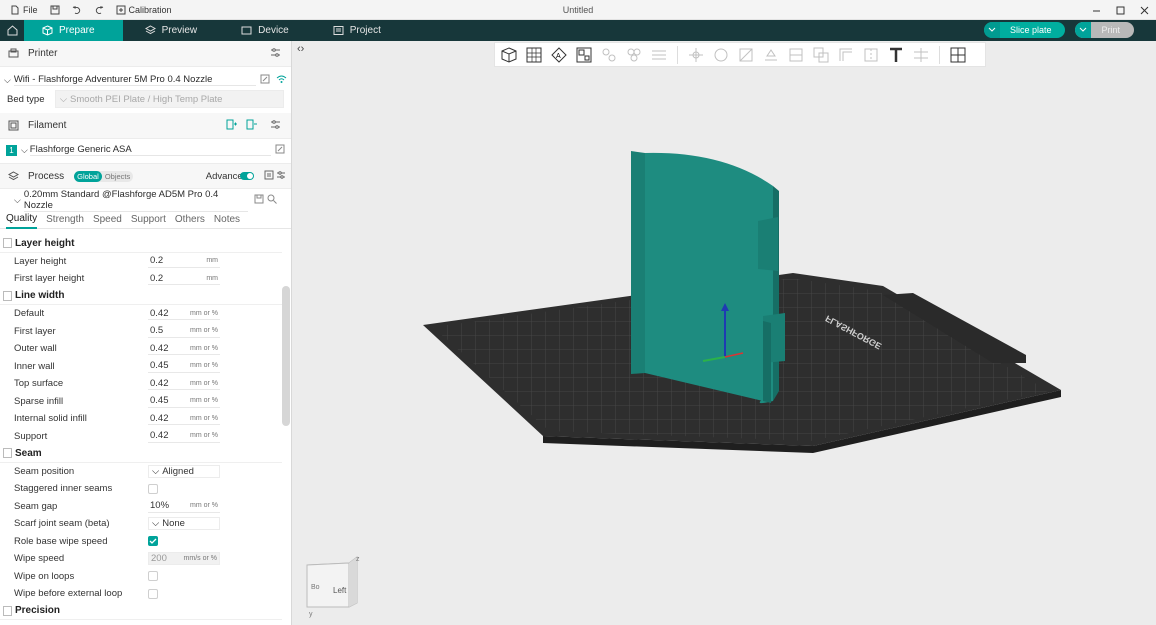 This screenshot has width=1156, height=625. I want to click on minimize-button, so click(1096, 10).